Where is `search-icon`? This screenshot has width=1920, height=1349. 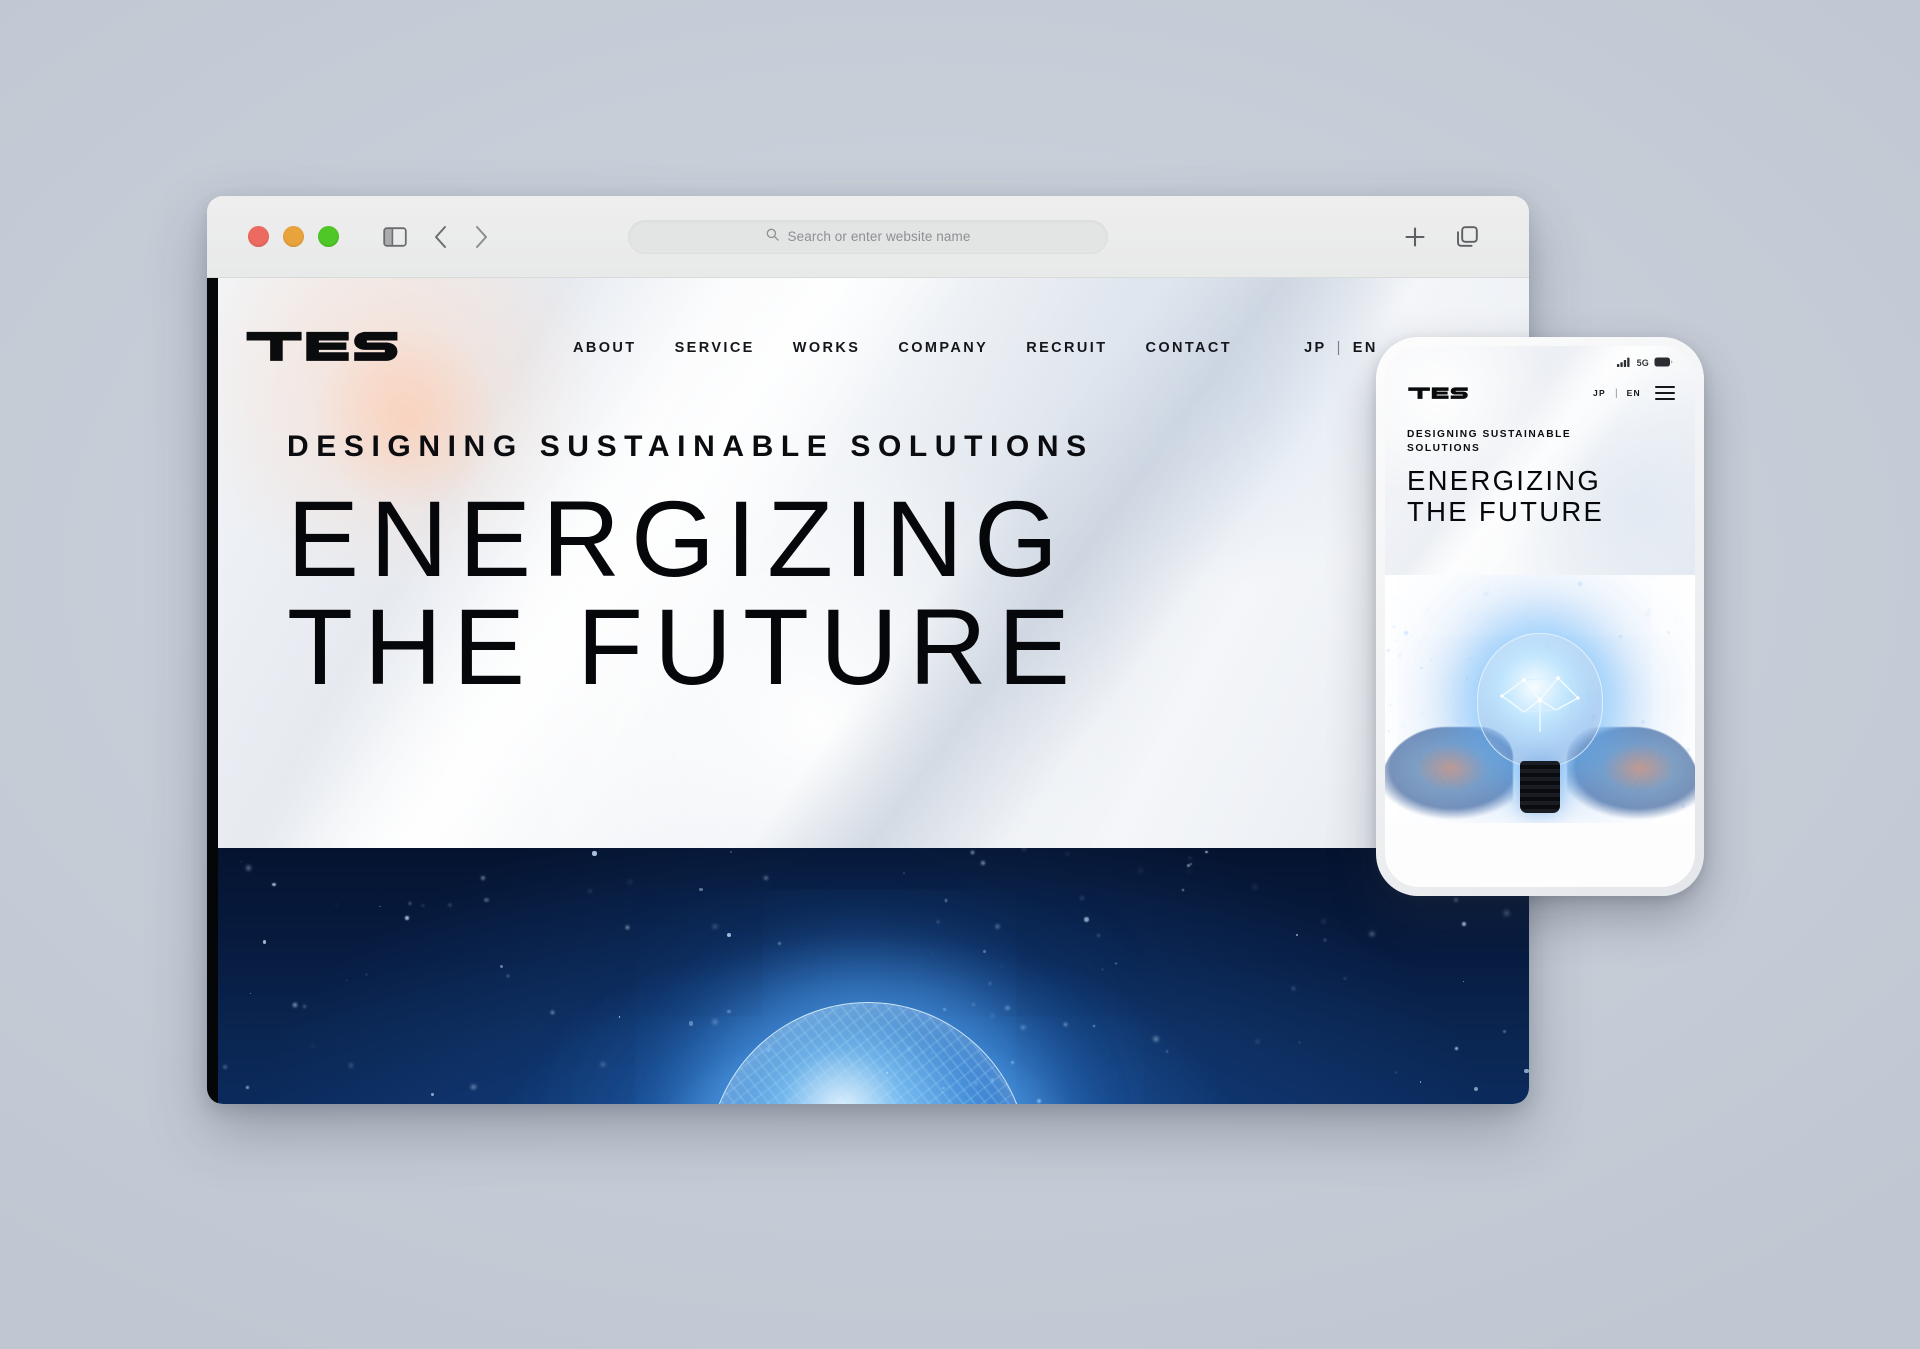
search-icon is located at coordinates (772, 237).